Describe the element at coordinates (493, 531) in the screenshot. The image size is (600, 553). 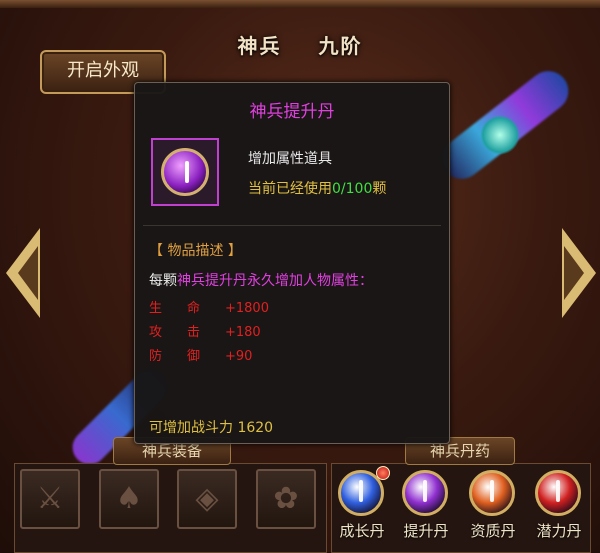
I see `pill-label: 资质丹` at that location.